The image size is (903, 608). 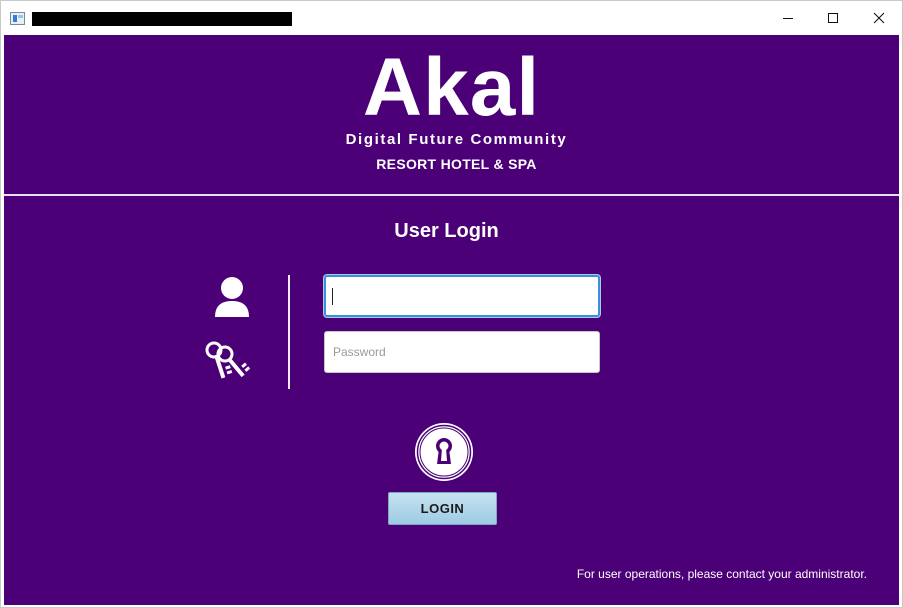 I want to click on page-title: User Login, so click(x=446, y=231).